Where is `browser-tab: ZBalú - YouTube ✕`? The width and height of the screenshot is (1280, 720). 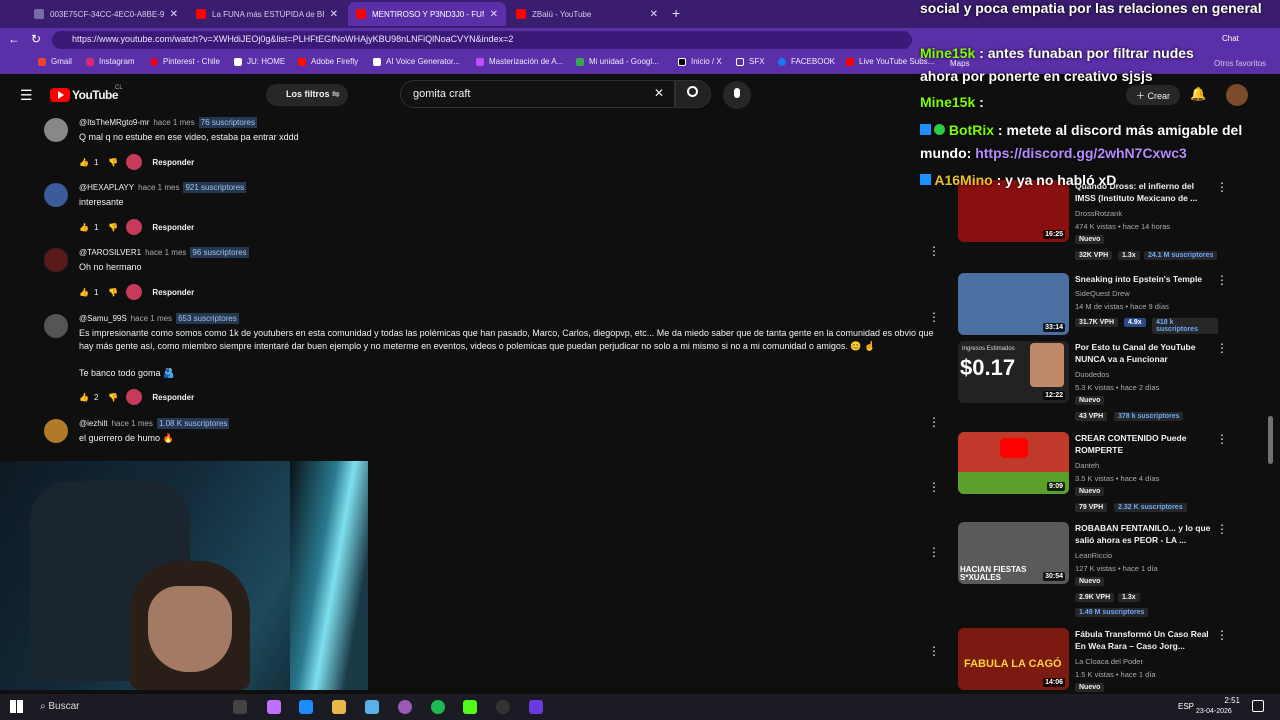
browser-tab: ZBalú - YouTube ✕ is located at coordinates (587, 14).